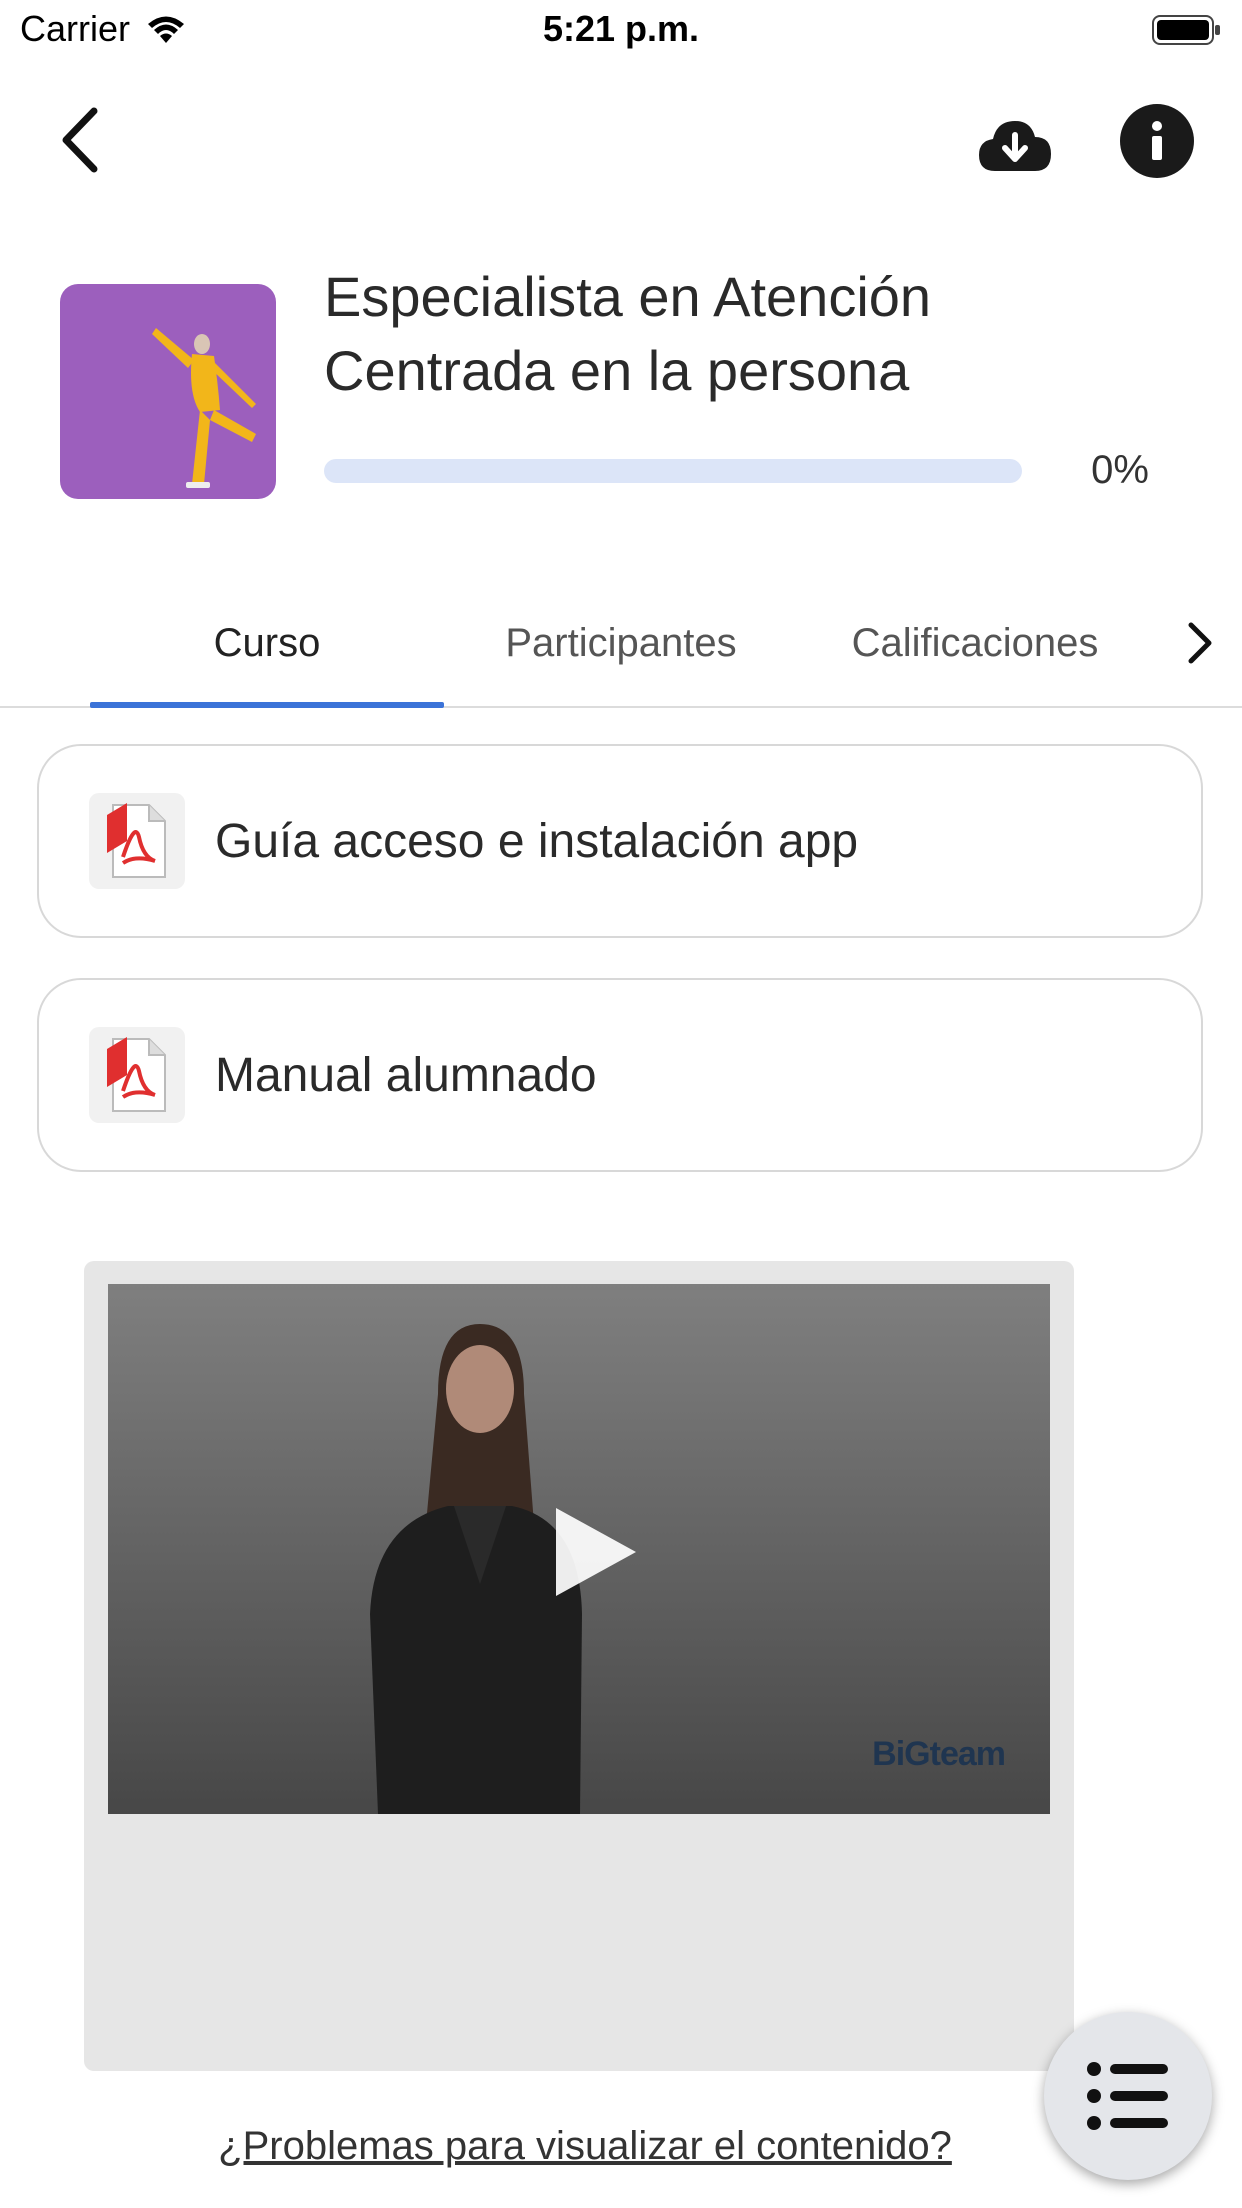  Describe the element at coordinates (1120, 470) in the screenshot. I see `progress-label: 0%` at that location.